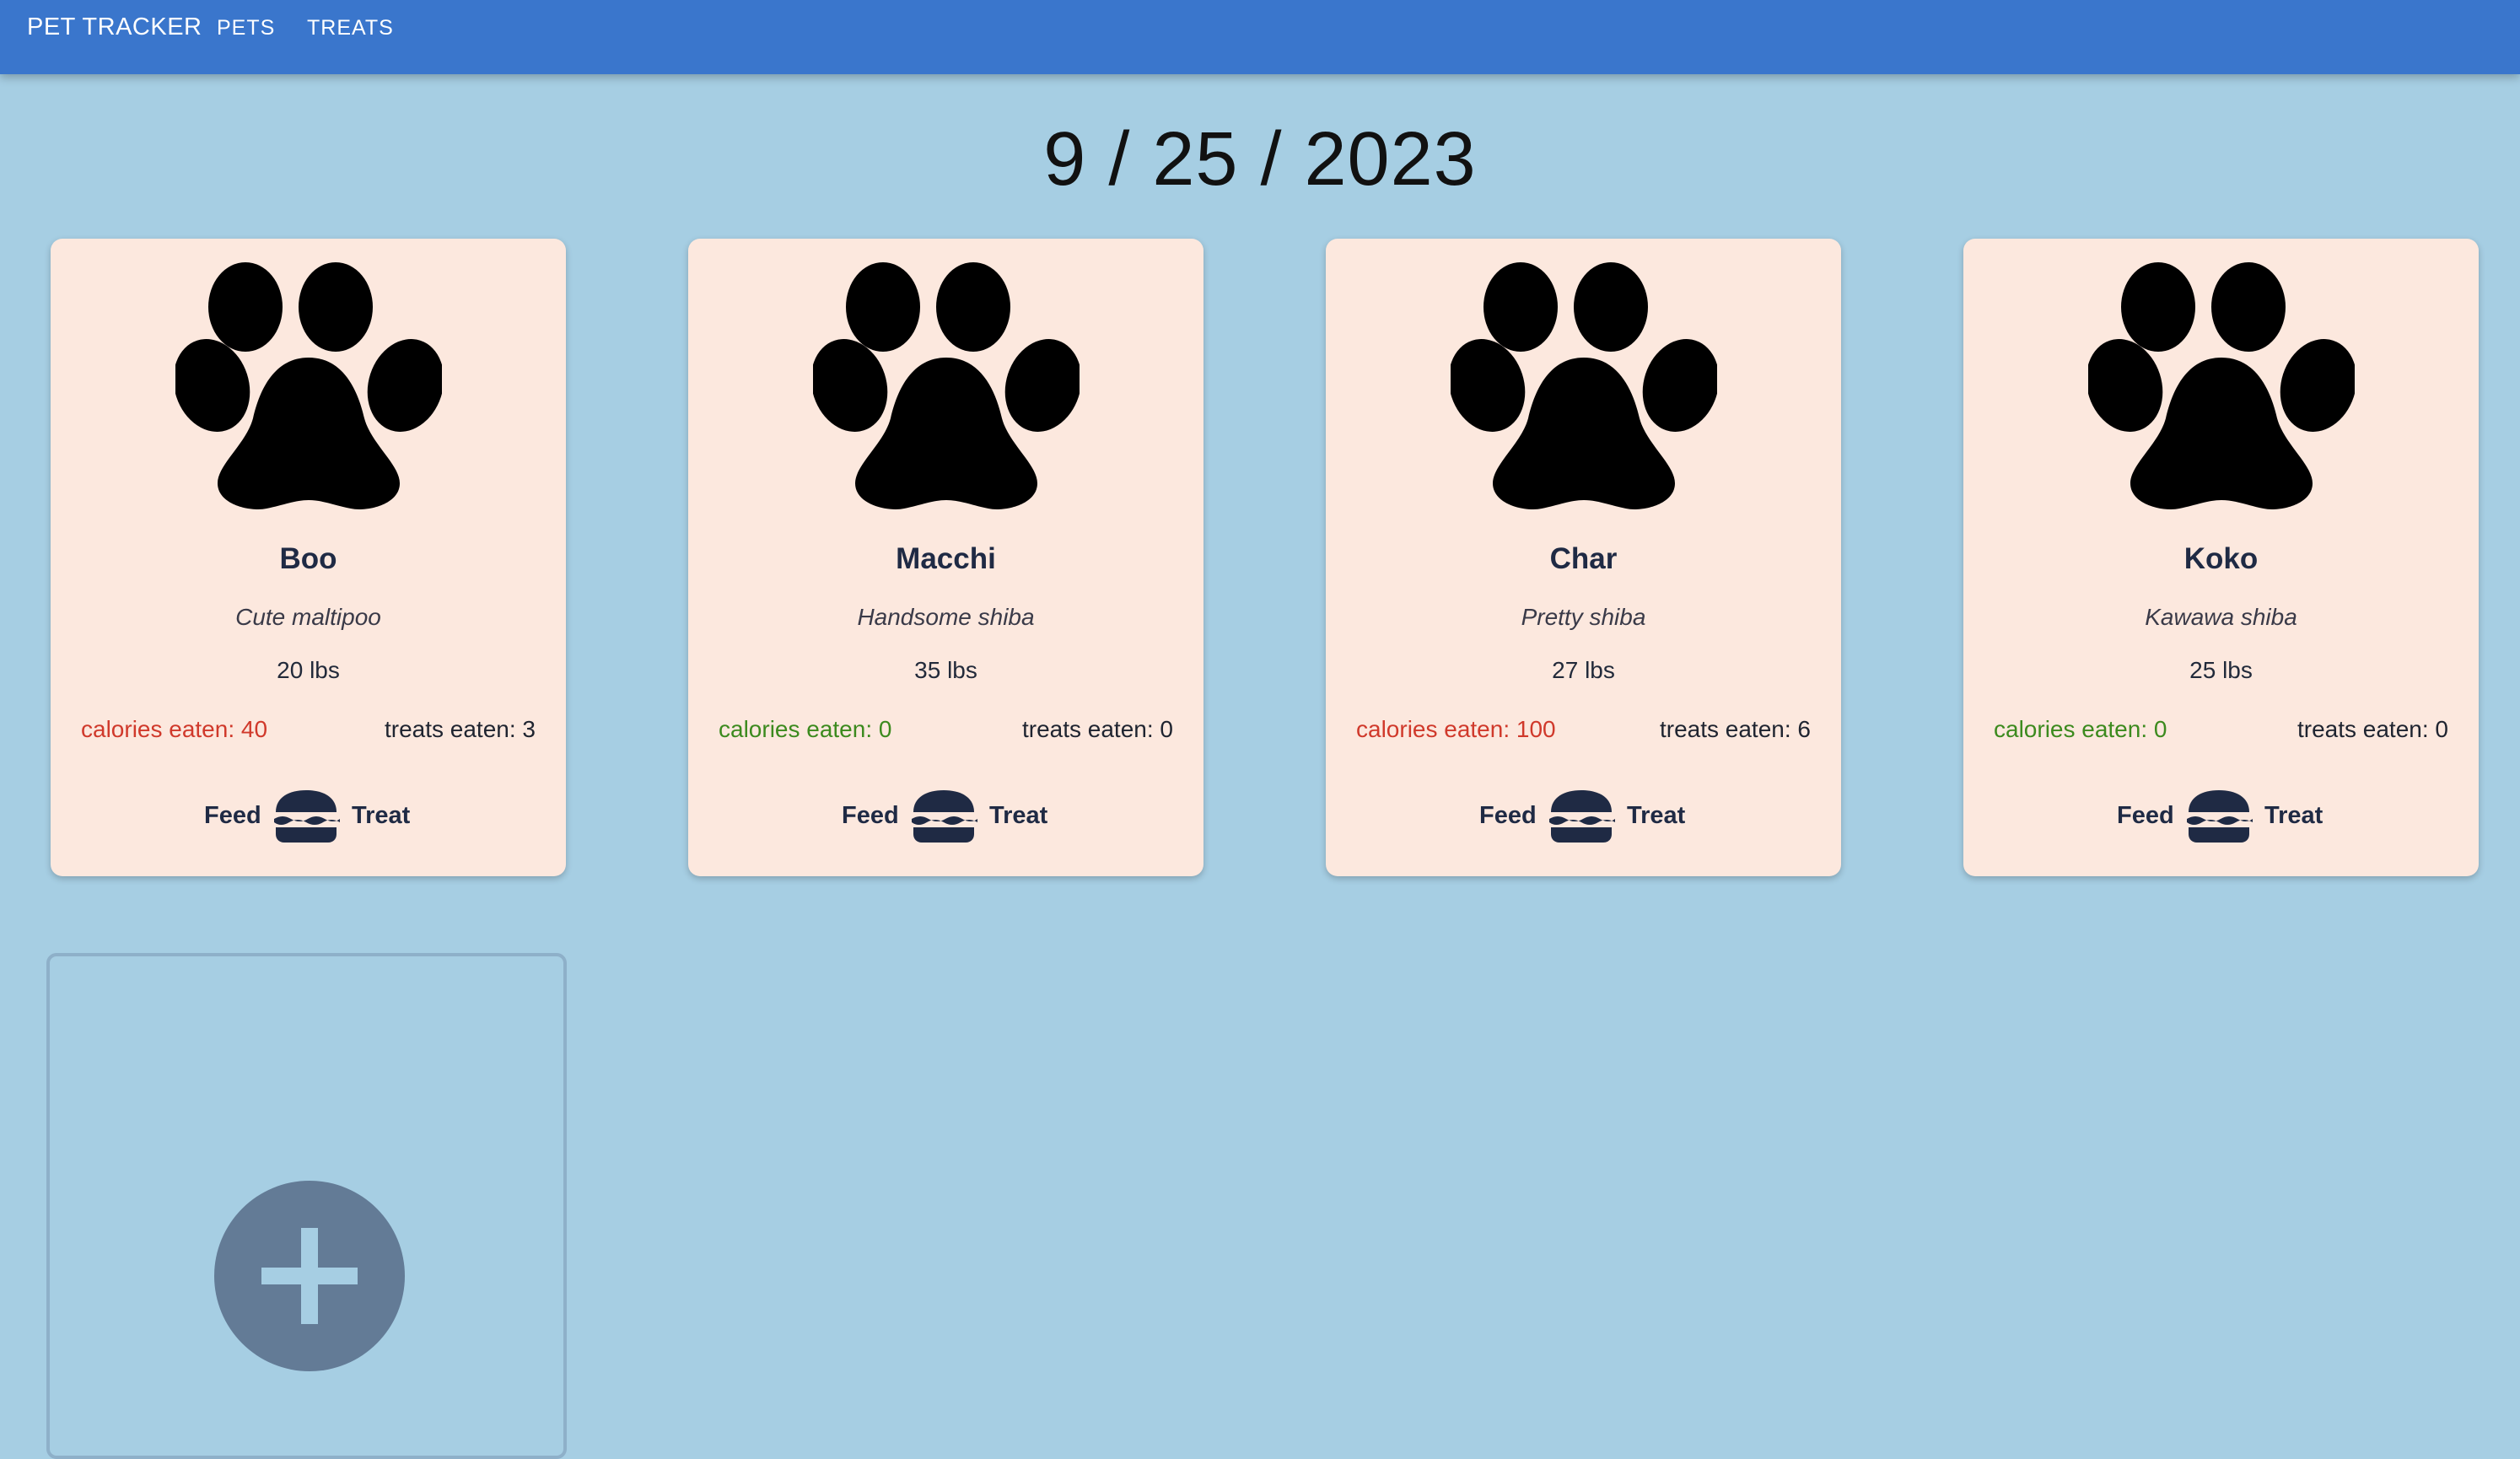 This screenshot has height=1459, width=2520. Describe the element at coordinates (946, 617) in the screenshot. I see `pet-description: Handsome shiba` at that location.